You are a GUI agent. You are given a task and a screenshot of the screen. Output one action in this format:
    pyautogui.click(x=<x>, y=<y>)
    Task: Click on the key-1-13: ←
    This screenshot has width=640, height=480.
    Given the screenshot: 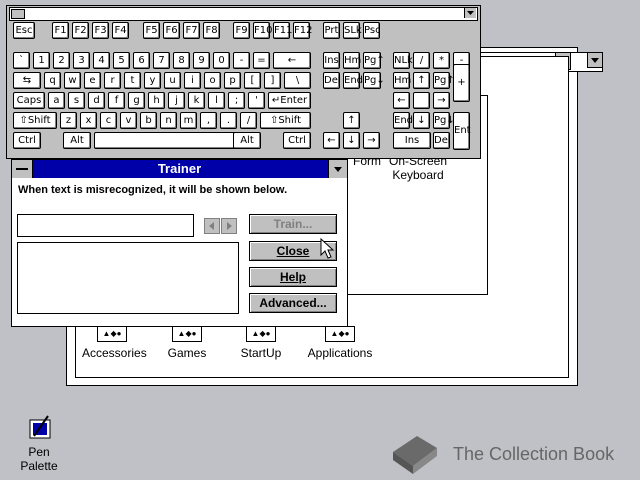 What is the action you would take?
    pyautogui.click(x=292, y=60)
    